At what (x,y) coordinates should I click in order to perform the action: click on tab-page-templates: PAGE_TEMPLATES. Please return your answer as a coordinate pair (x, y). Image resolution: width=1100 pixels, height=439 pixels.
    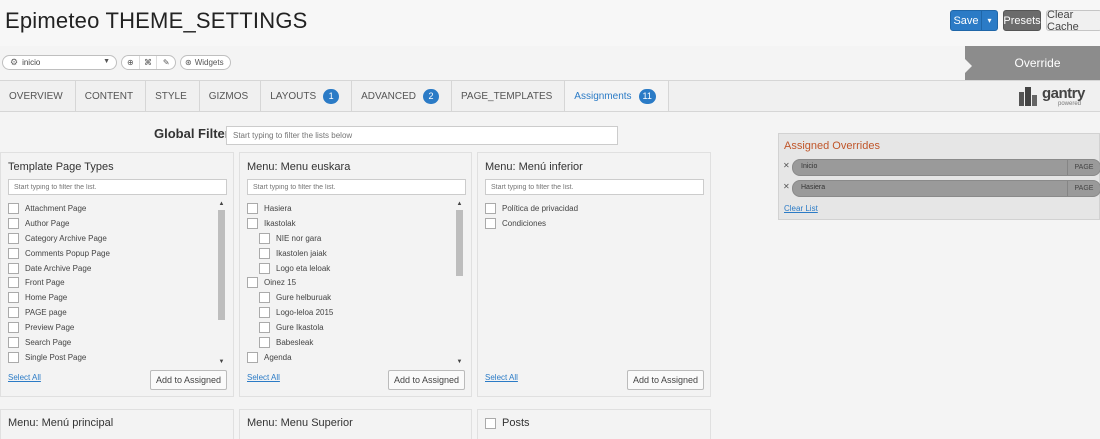
    Looking at the image, I should click on (509, 96).